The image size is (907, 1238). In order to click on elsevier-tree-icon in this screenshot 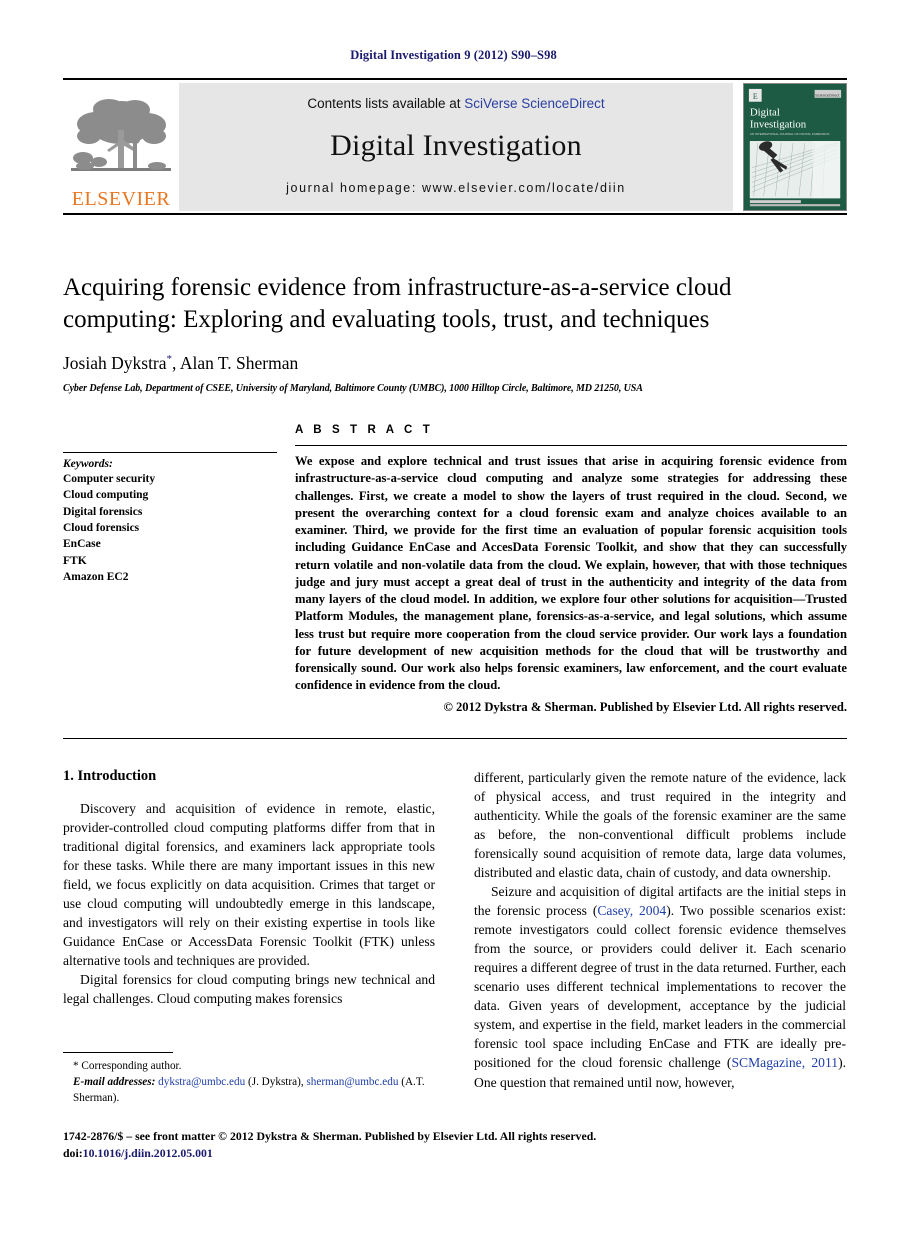, I will do `click(121, 135)`.